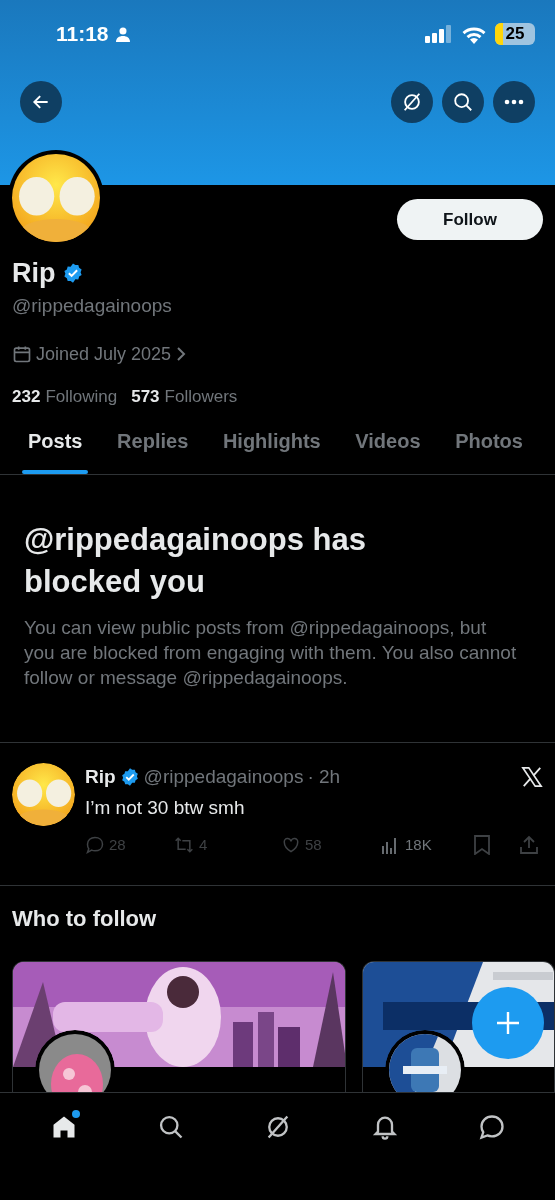 This screenshot has width=555, height=1200. Describe the element at coordinates (26, 396) in the screenshot. I see `following-count: 232` at that location.